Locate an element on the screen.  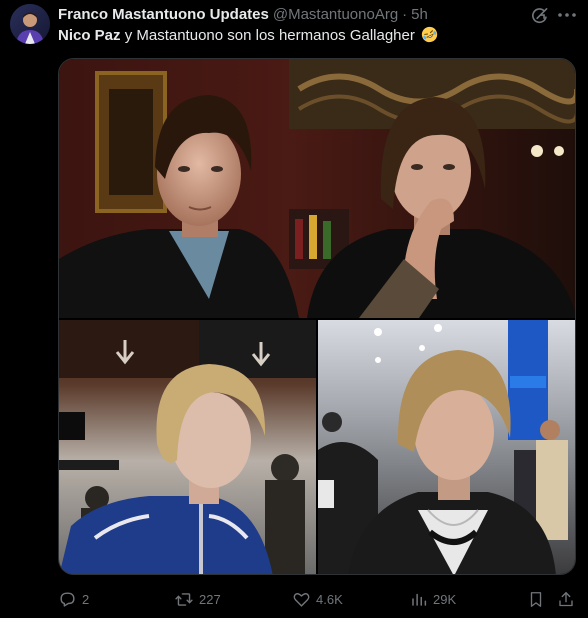
reply-count: 2 is located at coordinates (86, 599).